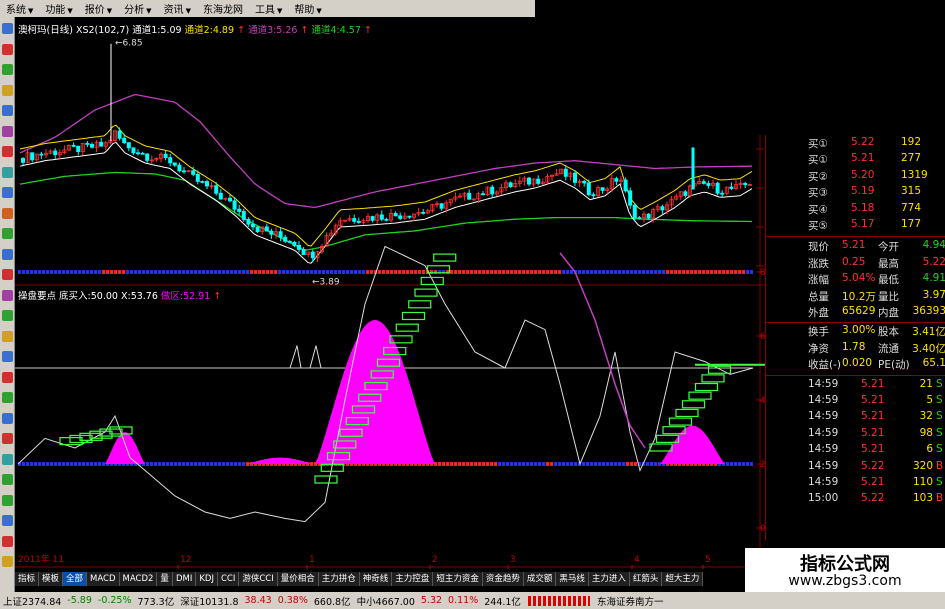  Describe the element at coordinates (376, 579) in the screenshot. I see `tab-indicator-12: 神奇线` at that location.